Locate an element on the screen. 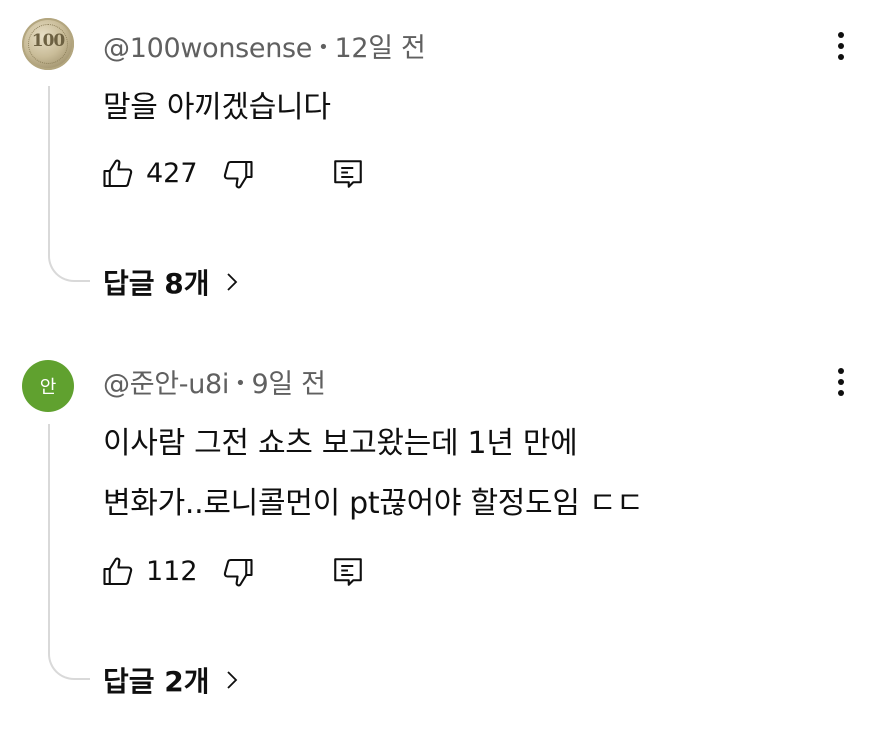 Image resolution: width=882 pixels, height=734 pixels. comment-time: 9일 전 is located at coordinates (288, 384).